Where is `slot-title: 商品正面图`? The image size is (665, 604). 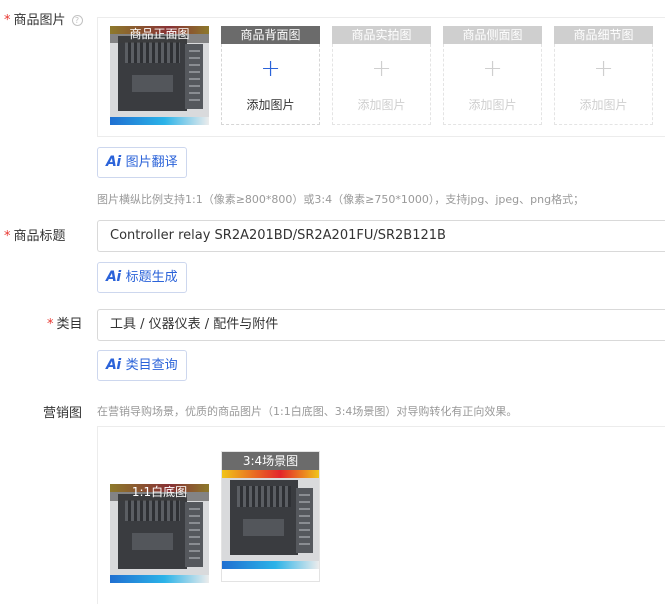
slot-title: 商品正面图 is located at coordinates (159, 34).